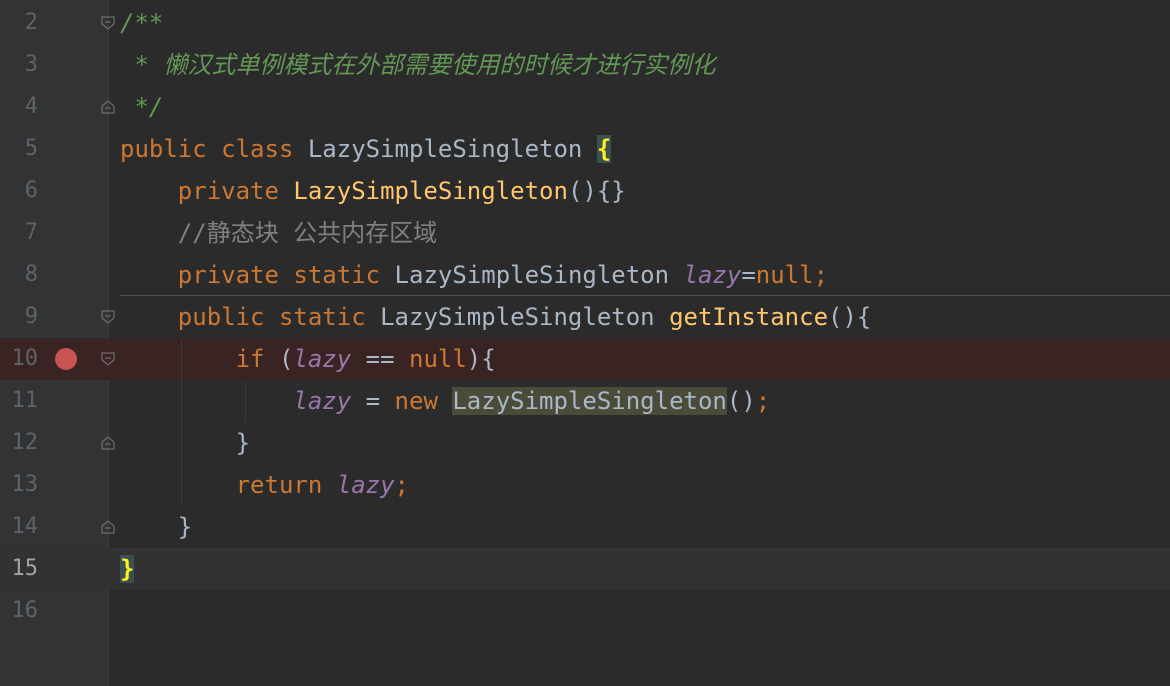 The width and height of the screenshot is (1170, 686). I want to click on code-text: public class LazySimpleSingleton {, so click(366, 149).